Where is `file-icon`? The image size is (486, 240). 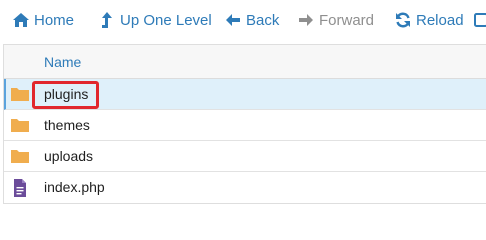
file-icon is located at coordinates (20, 187).